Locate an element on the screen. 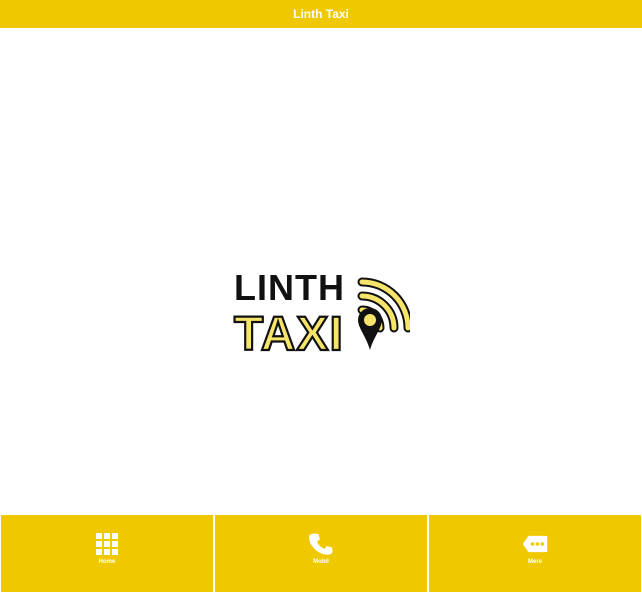 This screenshot has width=642, height=592. tab-home-label: Home is located at coordinates (107, 562).